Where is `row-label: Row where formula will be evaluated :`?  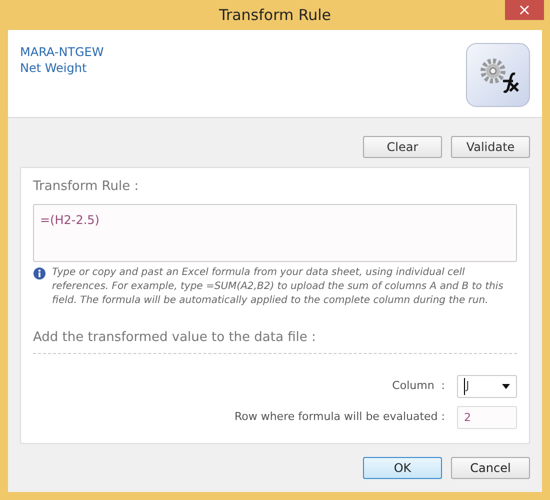
row-label: Row where formula will be evaluated : is located at coordinates (339, 417).